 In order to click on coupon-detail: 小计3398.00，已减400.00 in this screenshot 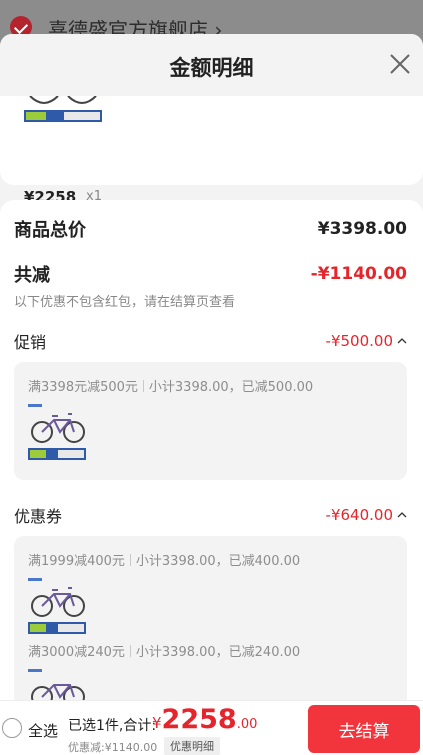, I will do `click(218, 561)`.